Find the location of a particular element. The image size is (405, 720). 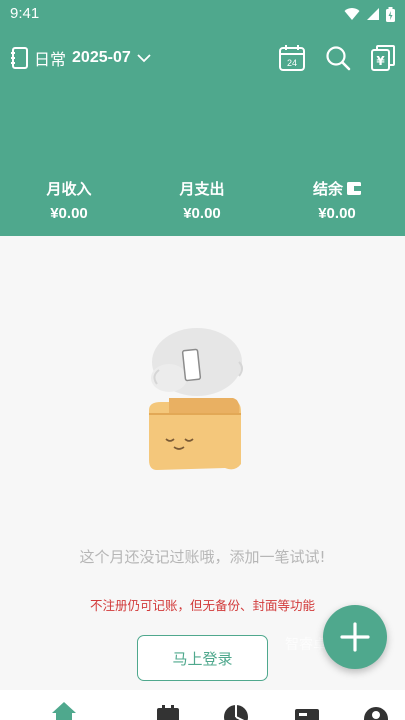

status-time: 9:41 is located at coordinates (25, 13).